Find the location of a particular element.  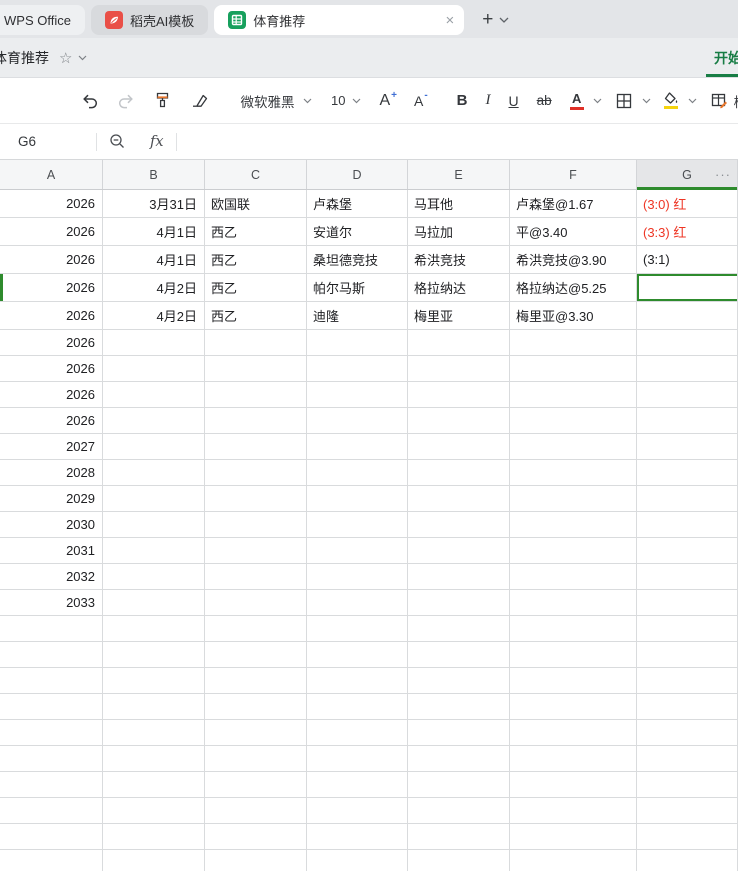

cell-D19 is located at coordinates (357, 628).